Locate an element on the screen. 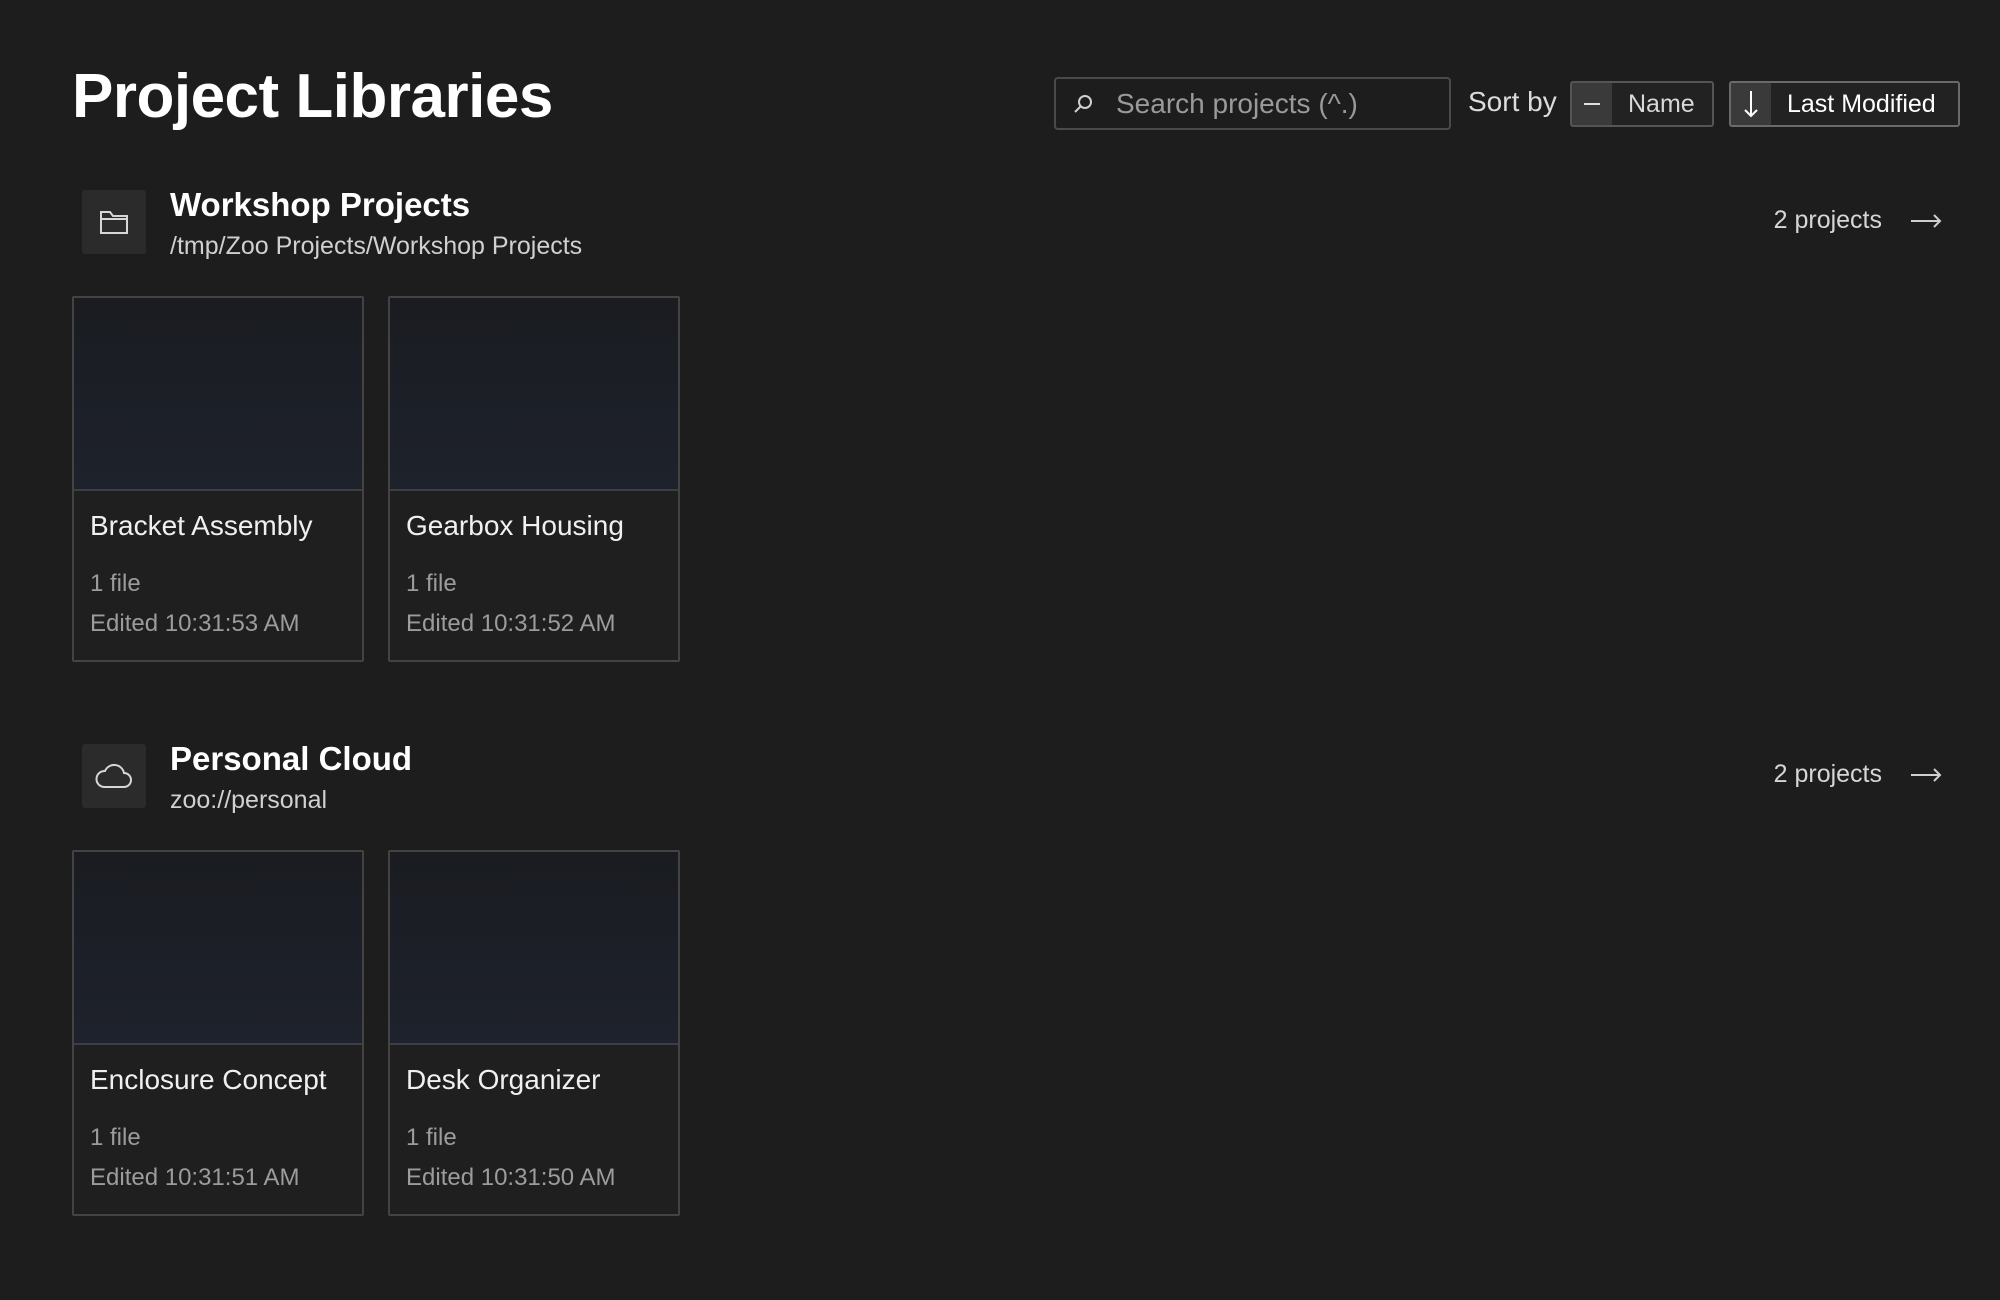  project-card: Desk Organizer 1 file Edited 10:31:50 AM is located at coordinates (534, 1033).